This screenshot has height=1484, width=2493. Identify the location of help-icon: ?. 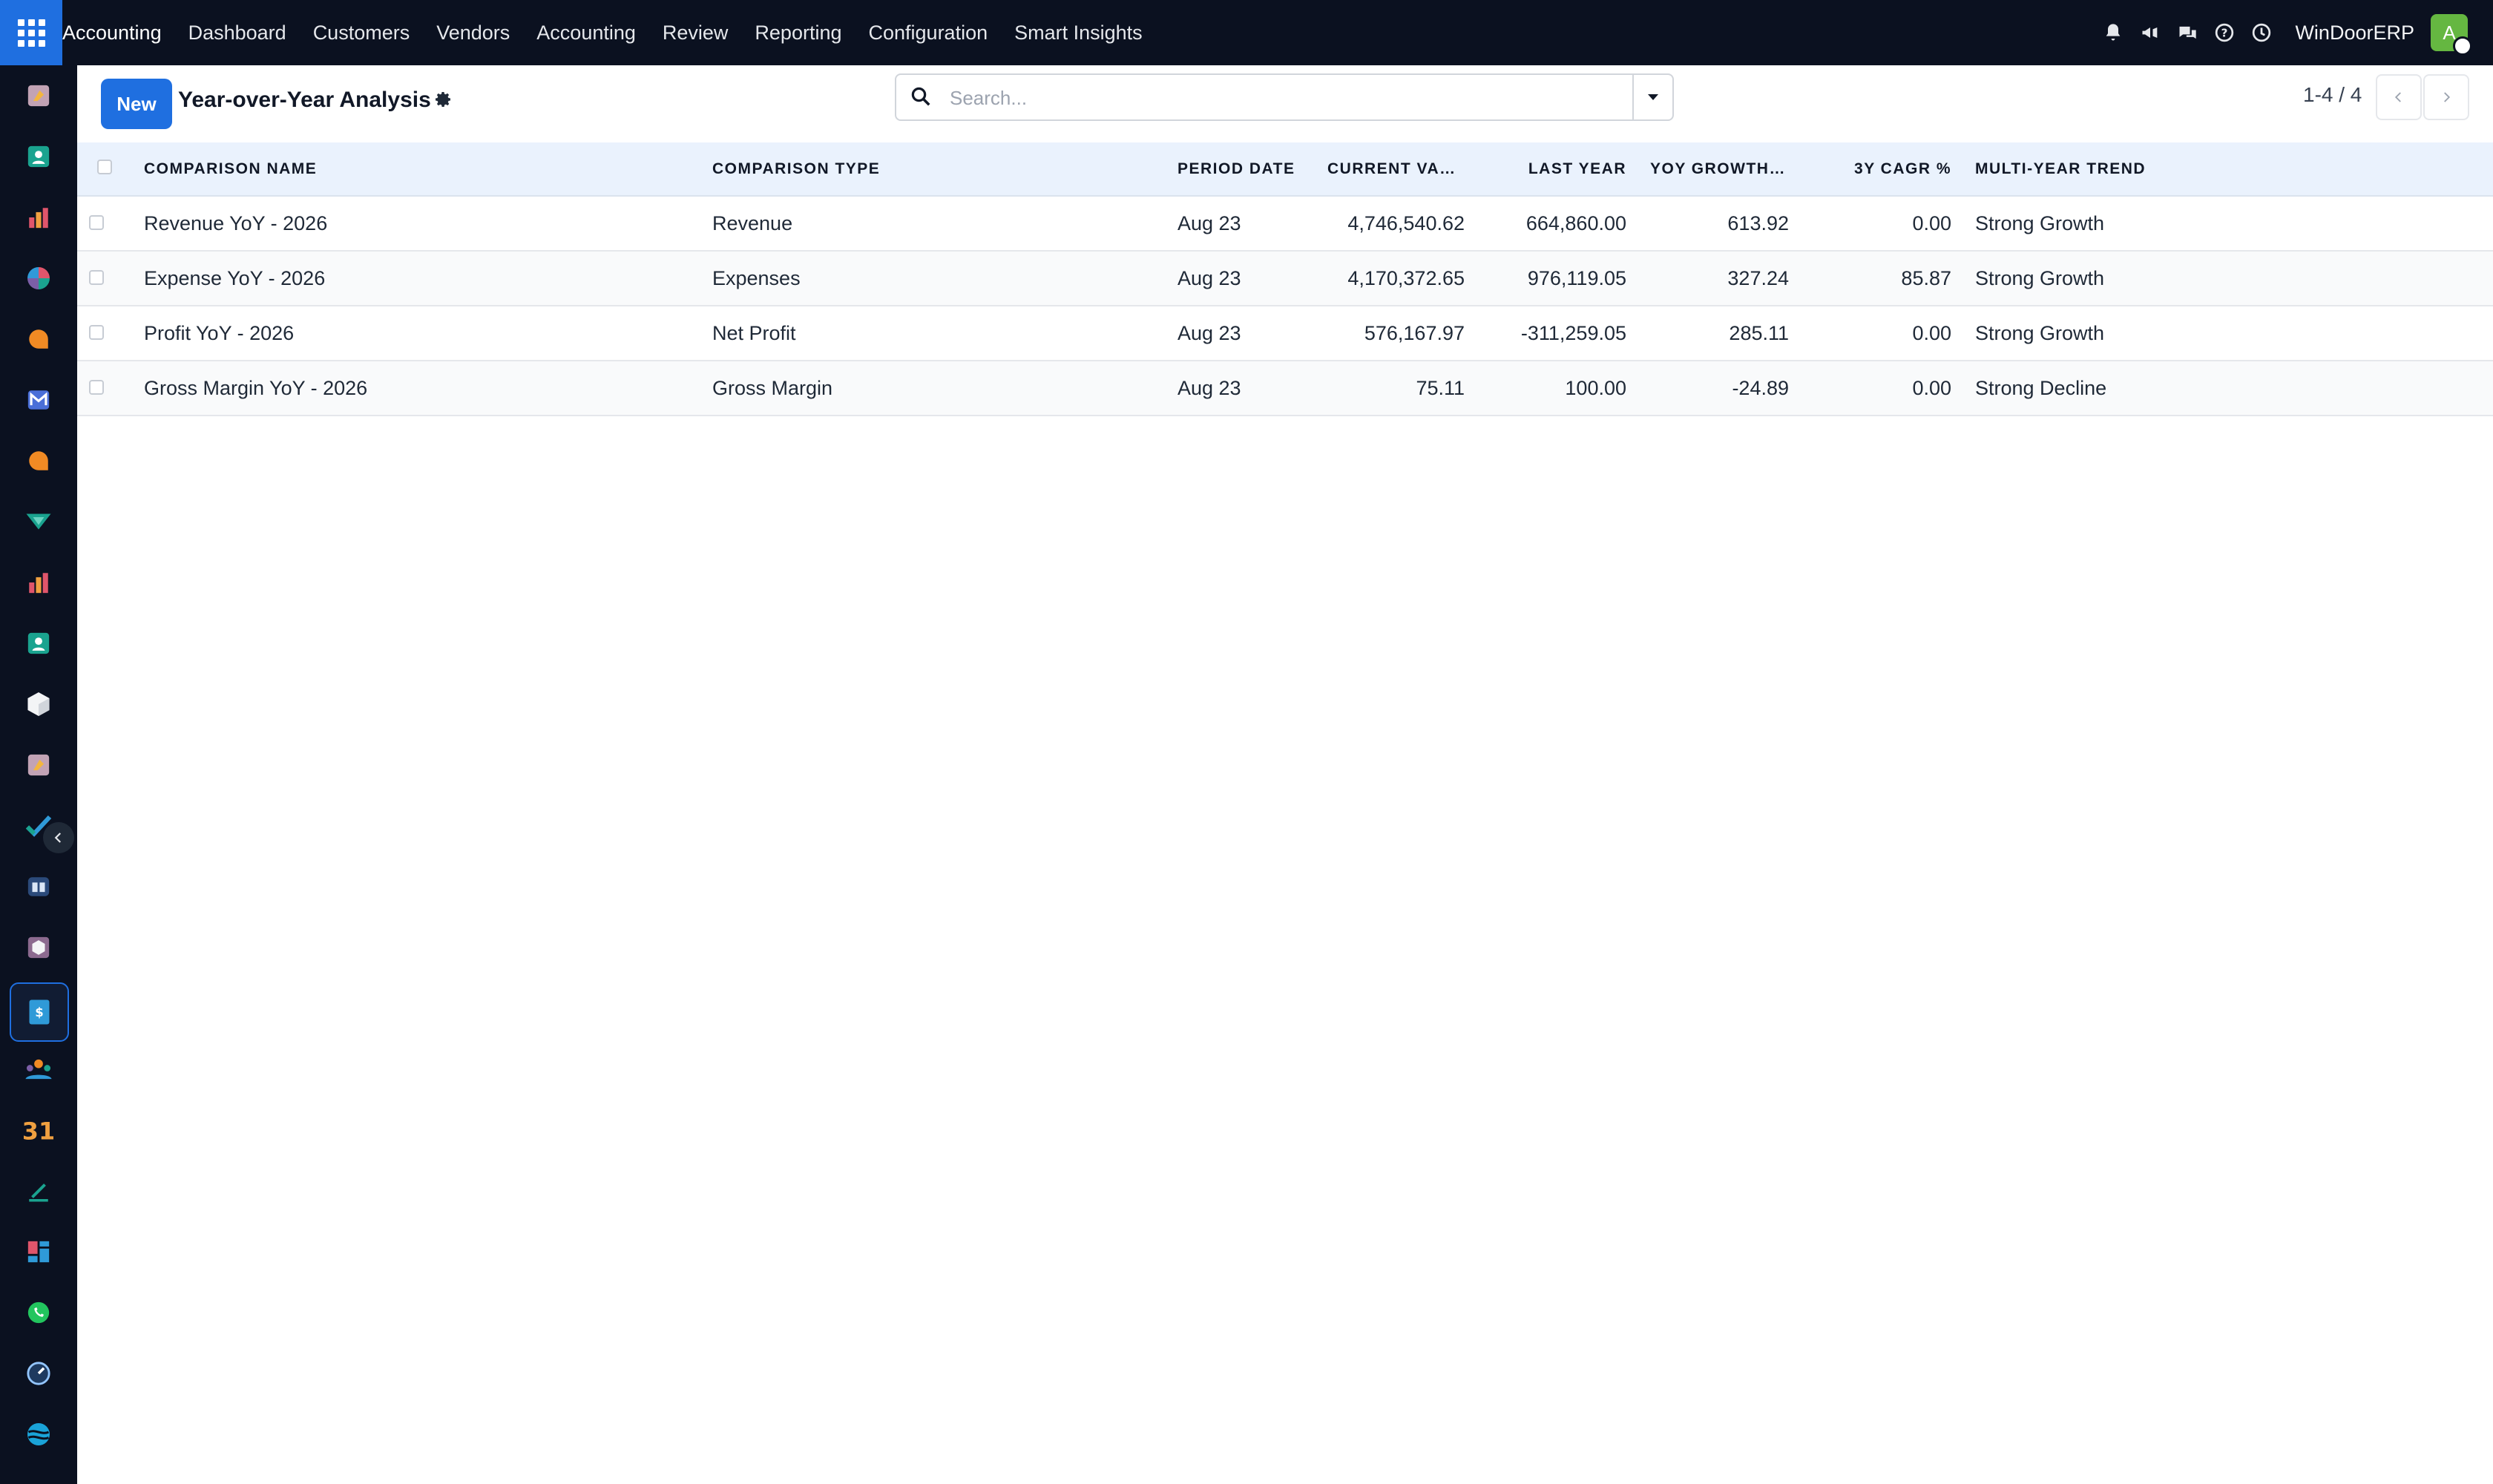
(2224, 32).